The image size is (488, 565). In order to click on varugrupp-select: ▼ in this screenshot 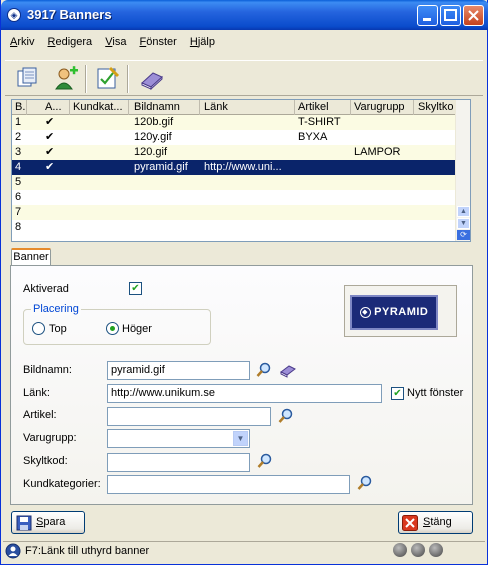, I will do `click(178, 438)`.